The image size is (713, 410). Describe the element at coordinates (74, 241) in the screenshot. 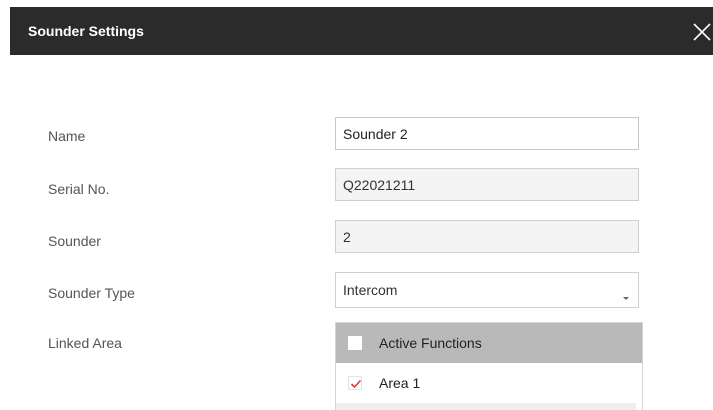

I see `sounder-label: Sounder` at that location.